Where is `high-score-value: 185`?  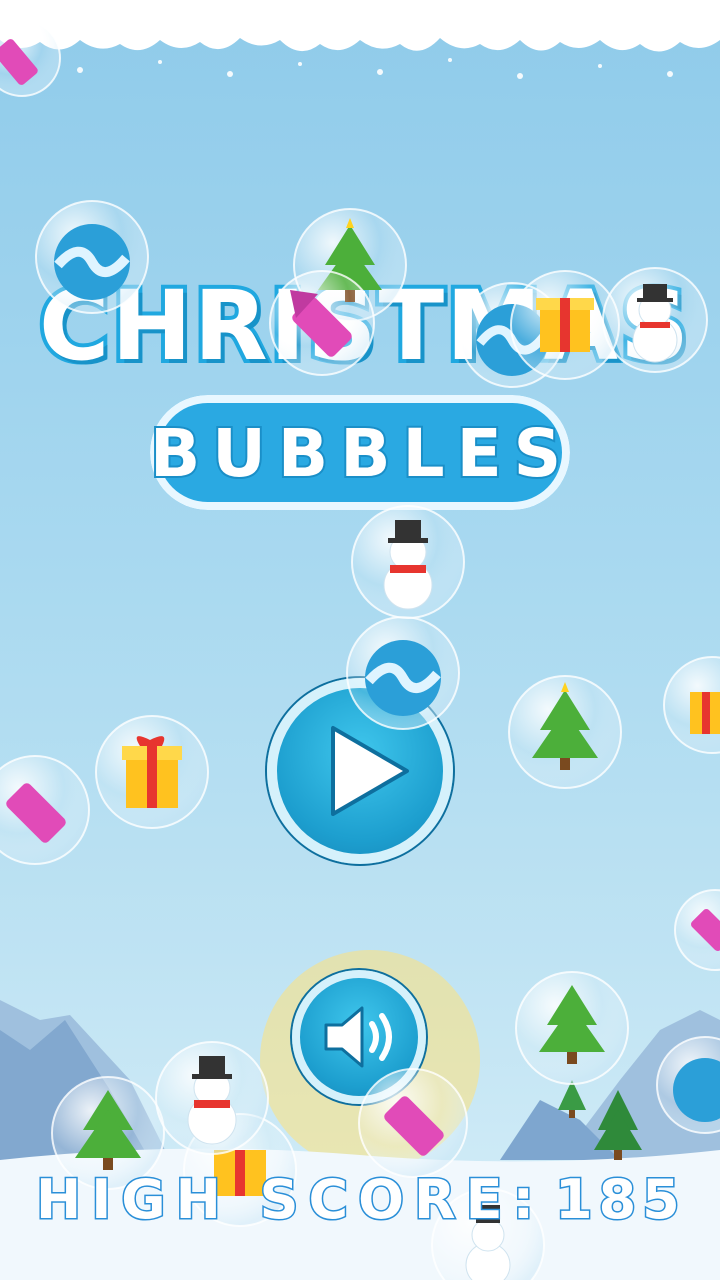
high-score-value: 185 is located at coordinates (620, 1200).